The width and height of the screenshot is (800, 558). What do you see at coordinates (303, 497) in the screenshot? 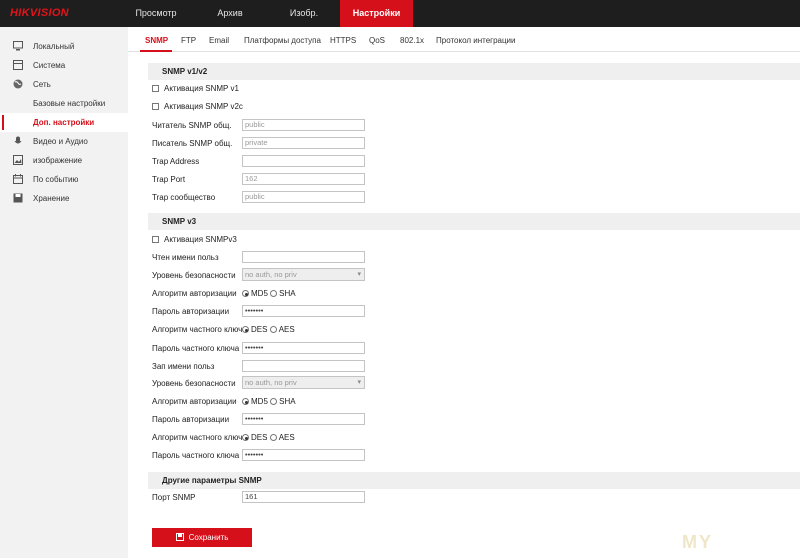
I see `snmp-port-field: 161` at bounding box center [303, 497].